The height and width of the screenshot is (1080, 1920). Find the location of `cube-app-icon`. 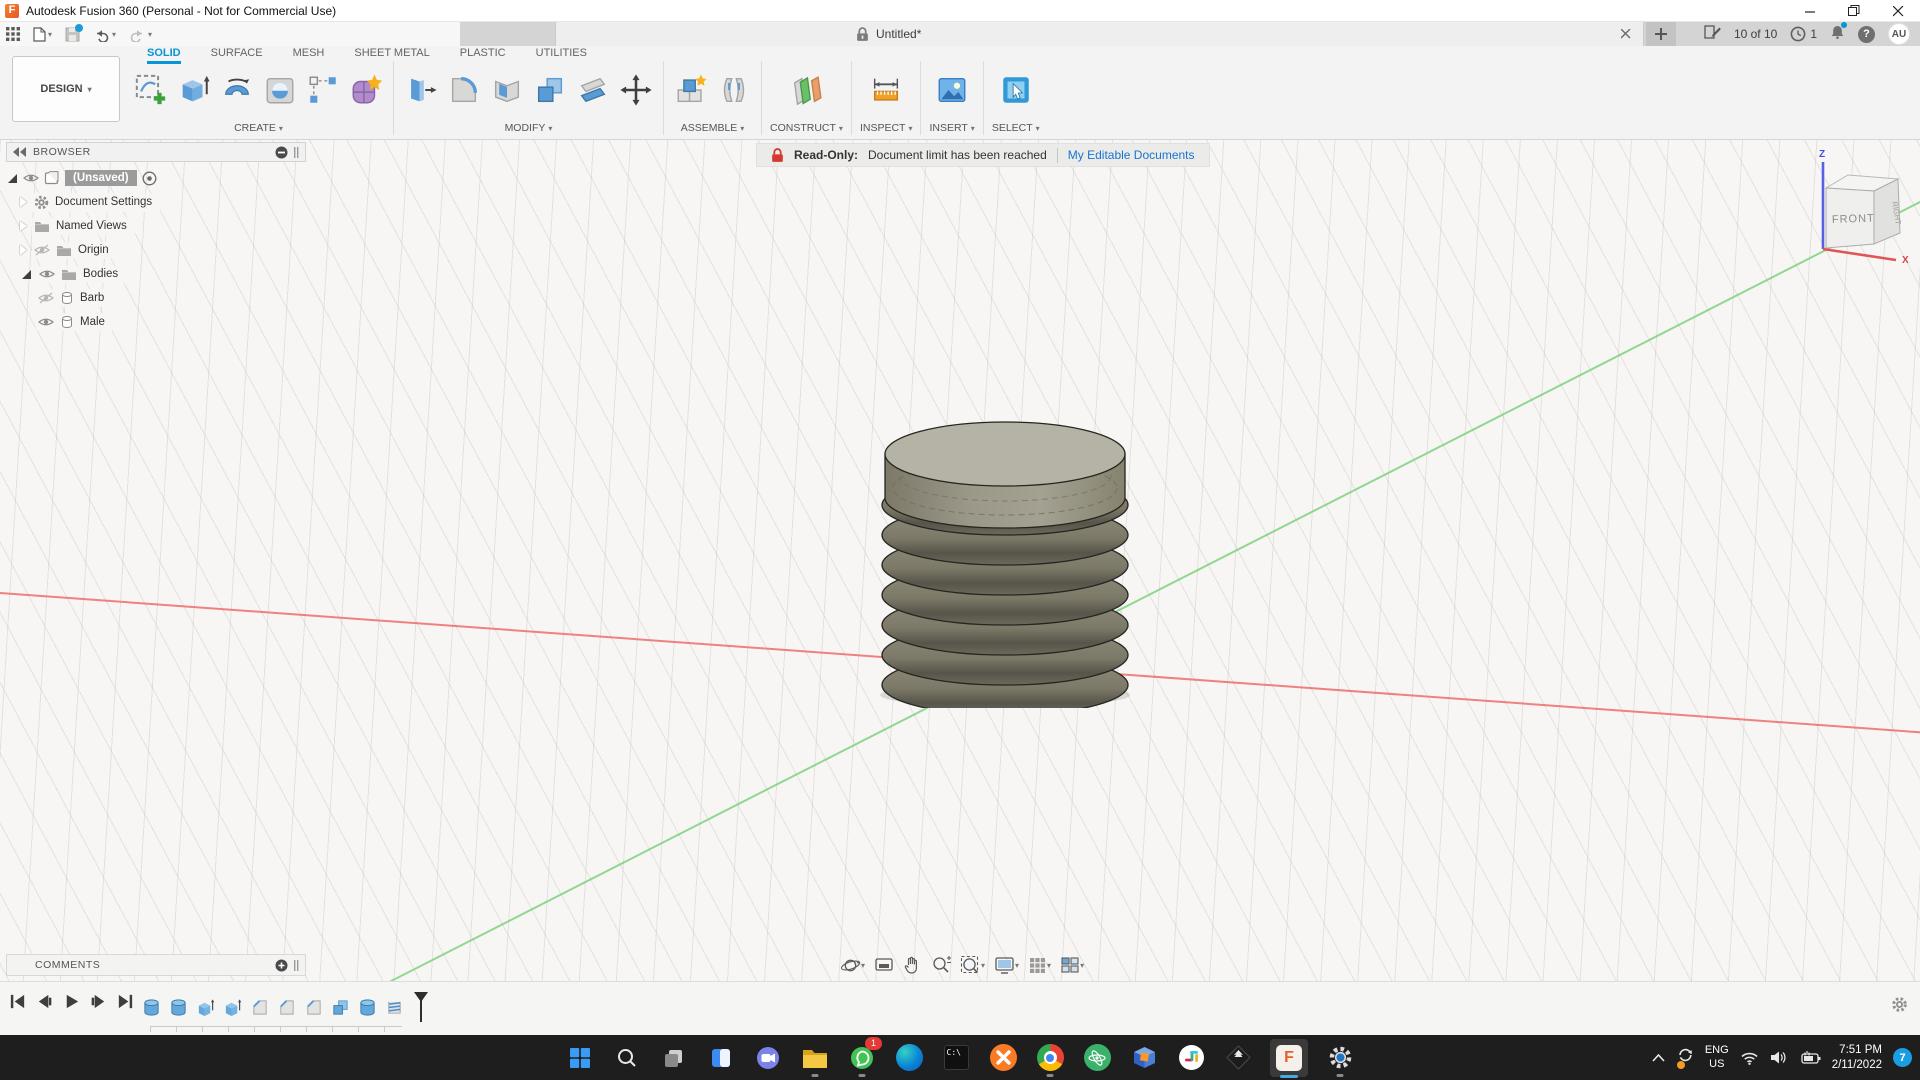

cube-app-icon is located at coordinates (1144, 1058).